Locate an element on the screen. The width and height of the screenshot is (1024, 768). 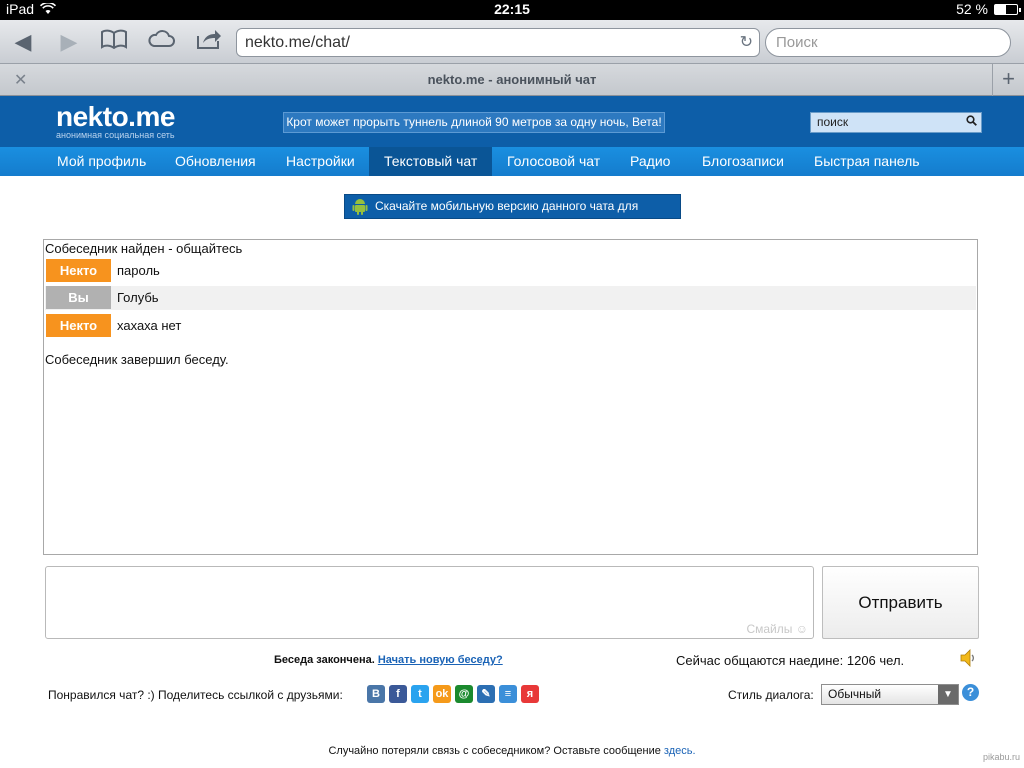
url-text: nekto.me/chat/ is located at coordinates (297, 42).